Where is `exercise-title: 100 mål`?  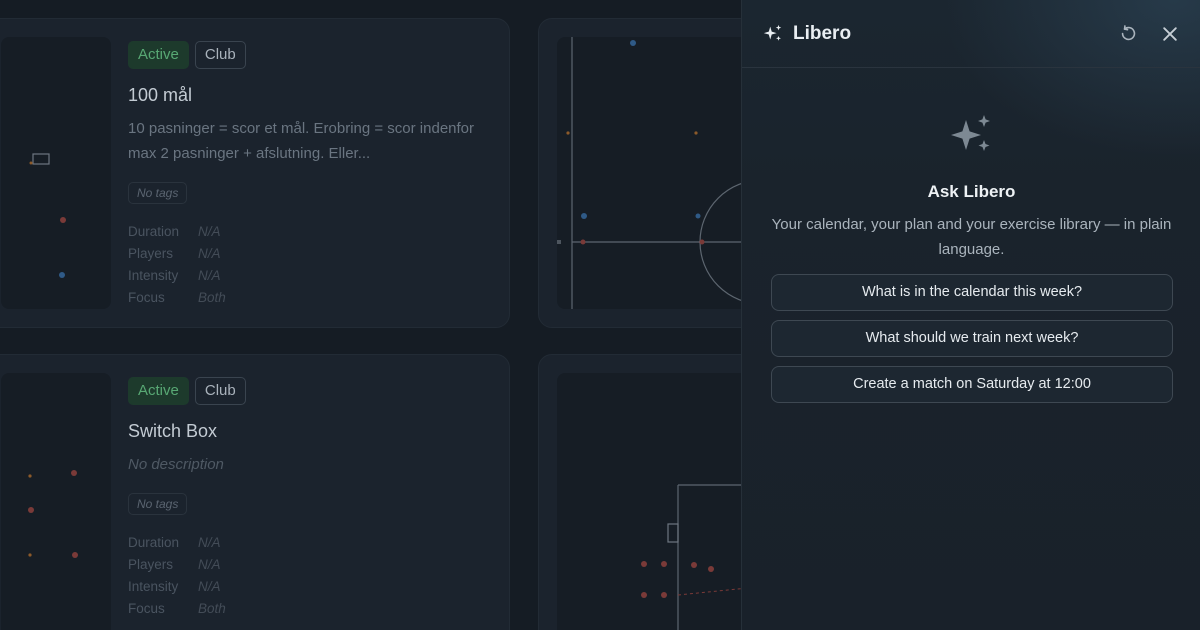
exercise-title: 100 mål is located at coordinates (160, 95).